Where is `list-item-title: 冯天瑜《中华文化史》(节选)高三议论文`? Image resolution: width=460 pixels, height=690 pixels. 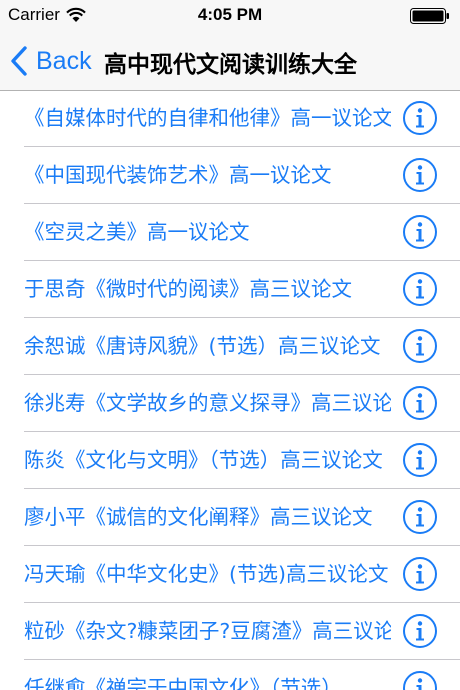 list-item-title: 冯天瑜《中华文化史》(节选)高三议论文 is located at coordinates (206, 574).